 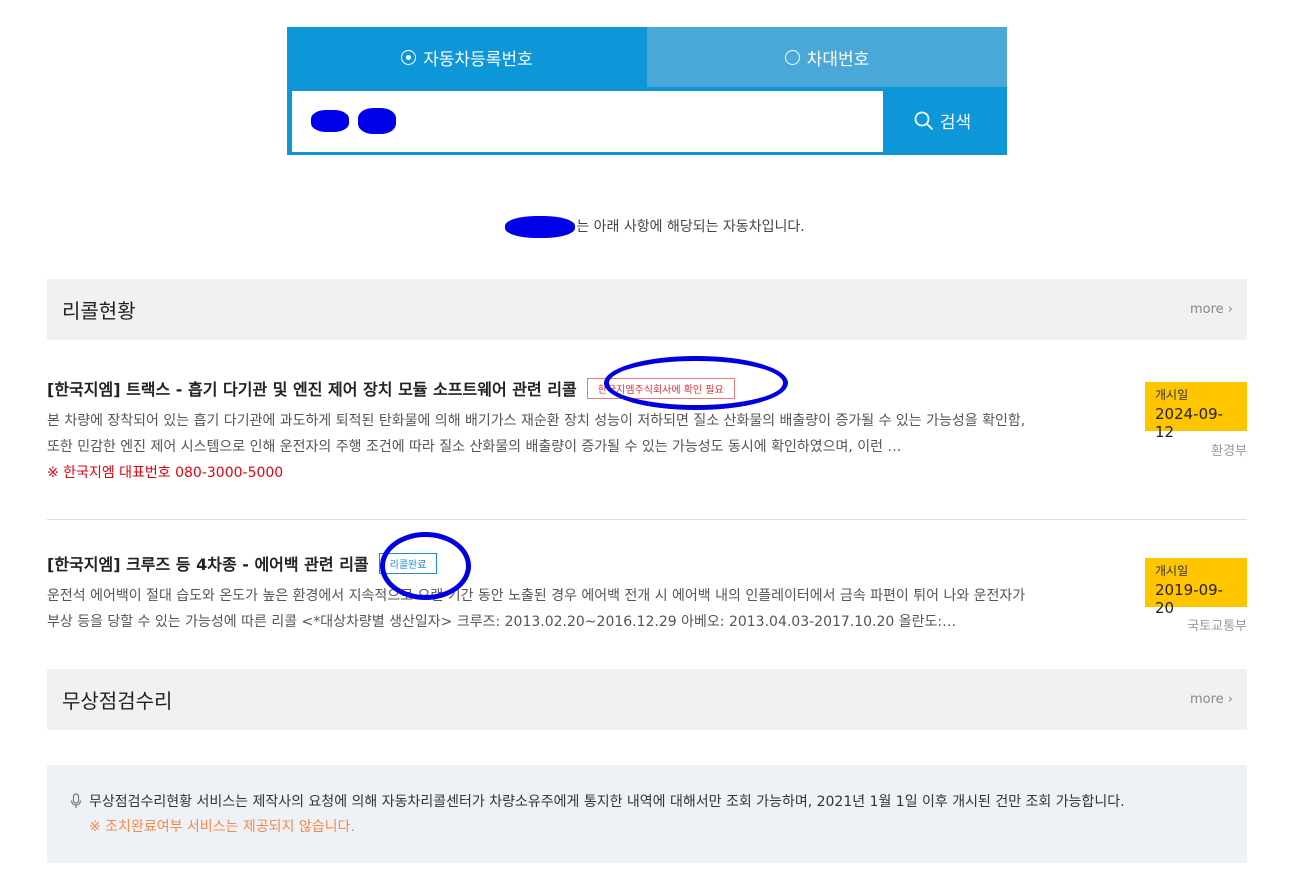 What do you see at coordinates (409, 57) in the screenshot?
I see `radio-selected-icon` at bounding box center [409, 57].